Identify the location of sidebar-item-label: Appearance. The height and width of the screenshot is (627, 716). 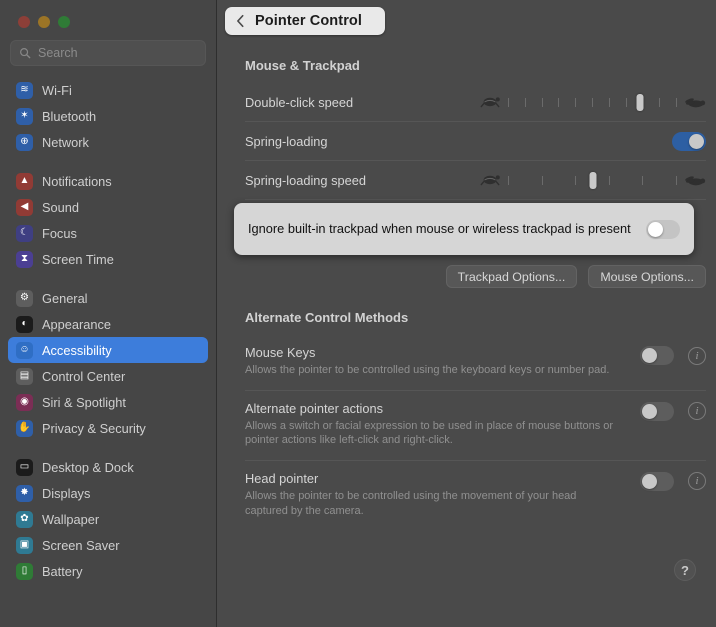
(77, 324).